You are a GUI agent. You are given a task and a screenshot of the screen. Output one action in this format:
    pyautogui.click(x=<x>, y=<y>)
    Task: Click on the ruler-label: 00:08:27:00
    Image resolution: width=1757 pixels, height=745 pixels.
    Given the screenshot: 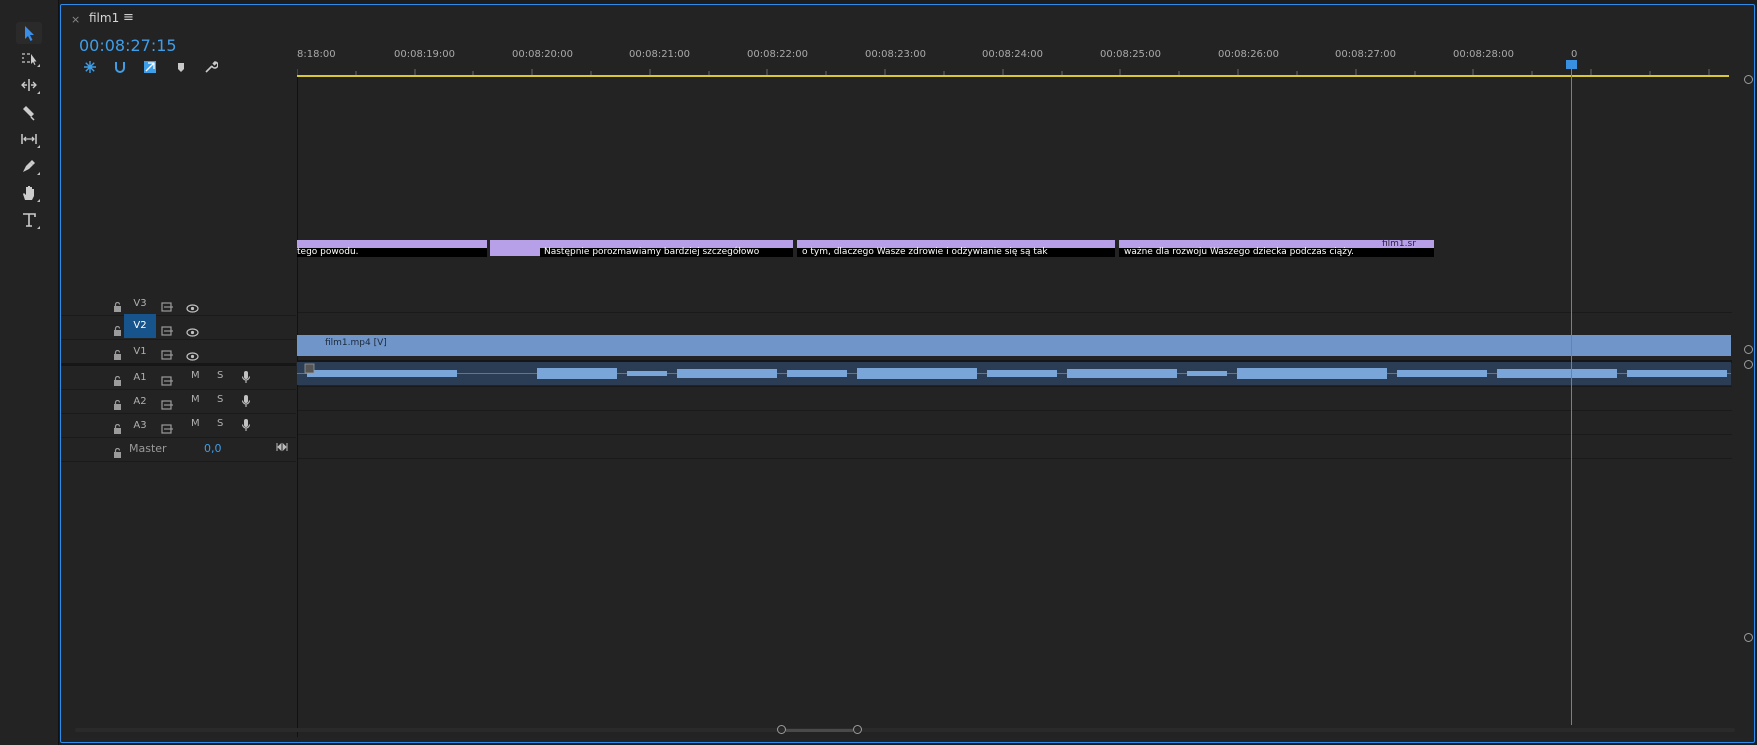 What is the action you would take?
    pyautogui.click(x=1366, y=54)
    